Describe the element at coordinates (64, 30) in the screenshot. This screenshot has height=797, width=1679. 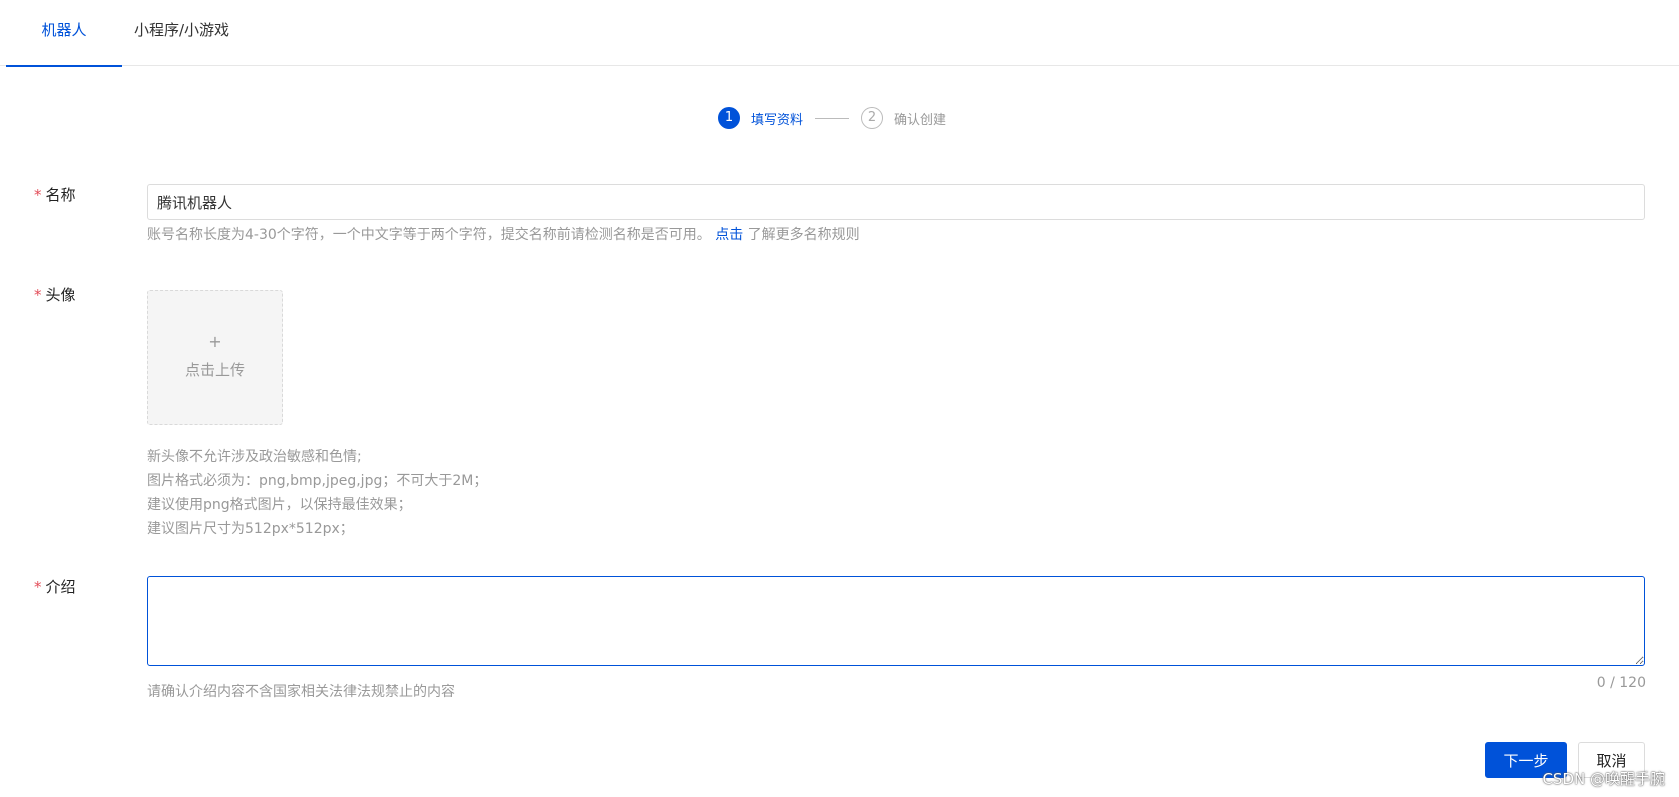
I see `tab-robot-label: 机器人` at that location.